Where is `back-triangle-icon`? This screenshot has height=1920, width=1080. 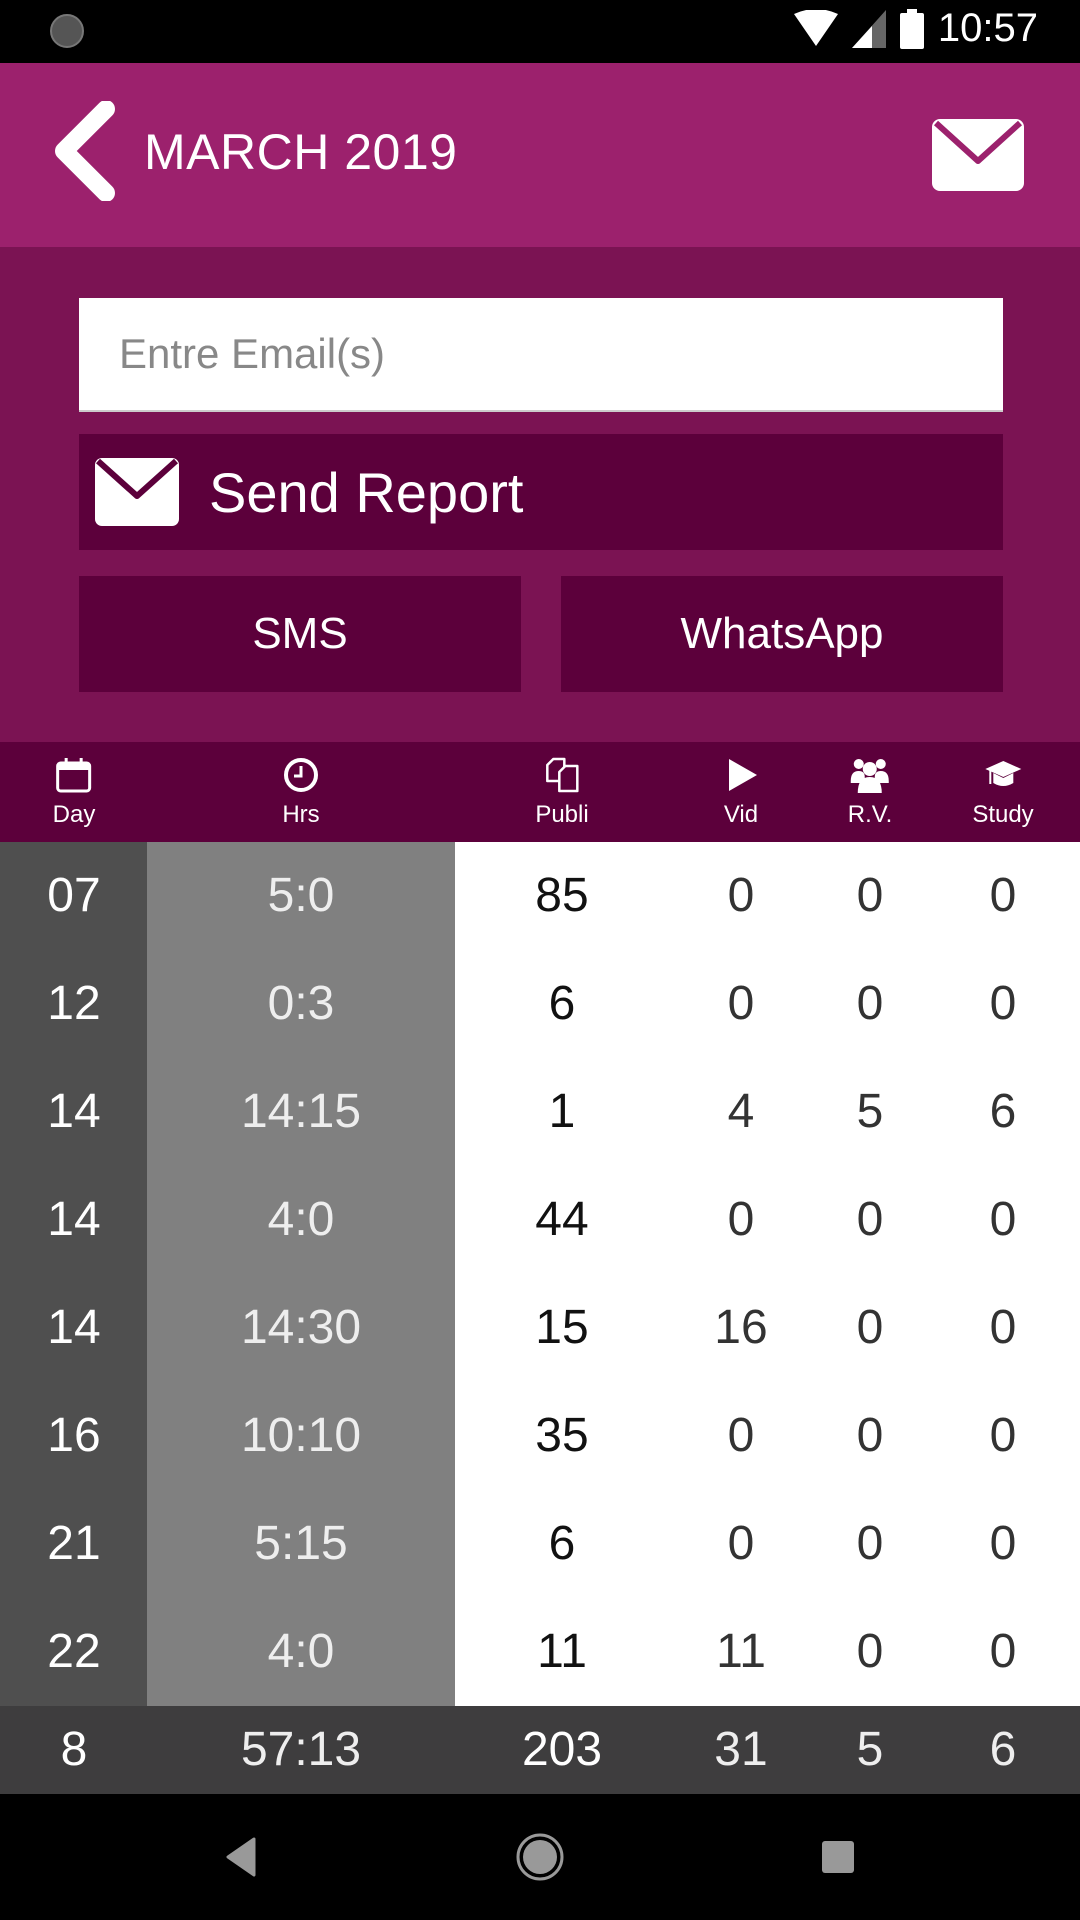 back-triangle-icon is located at coordinates (241, 1857).